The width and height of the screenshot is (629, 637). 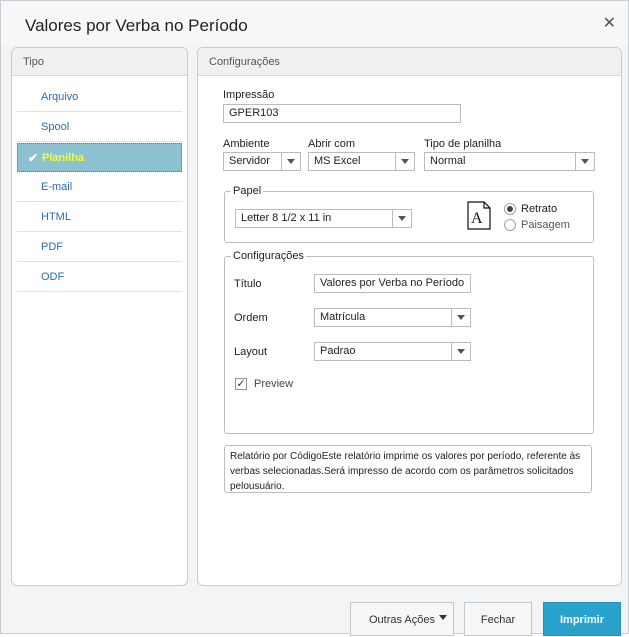 I want to click on paper-size-value: Letter 8 1/2 x 11 in, so click(x=286, y=218).